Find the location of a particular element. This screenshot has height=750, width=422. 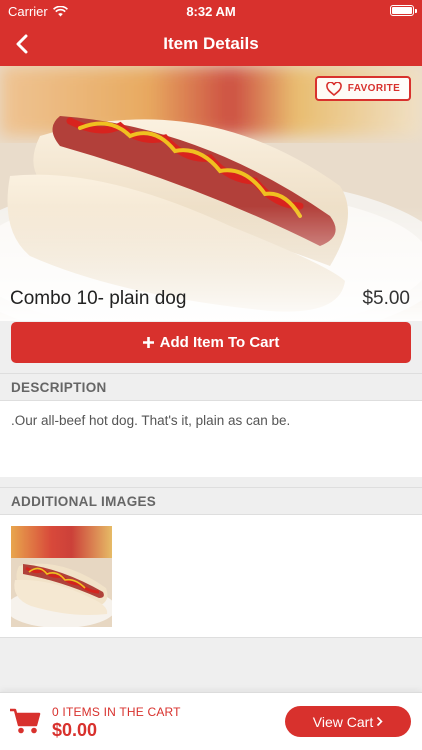

additional-image-thumbnail is located at coordinates (61, 576).